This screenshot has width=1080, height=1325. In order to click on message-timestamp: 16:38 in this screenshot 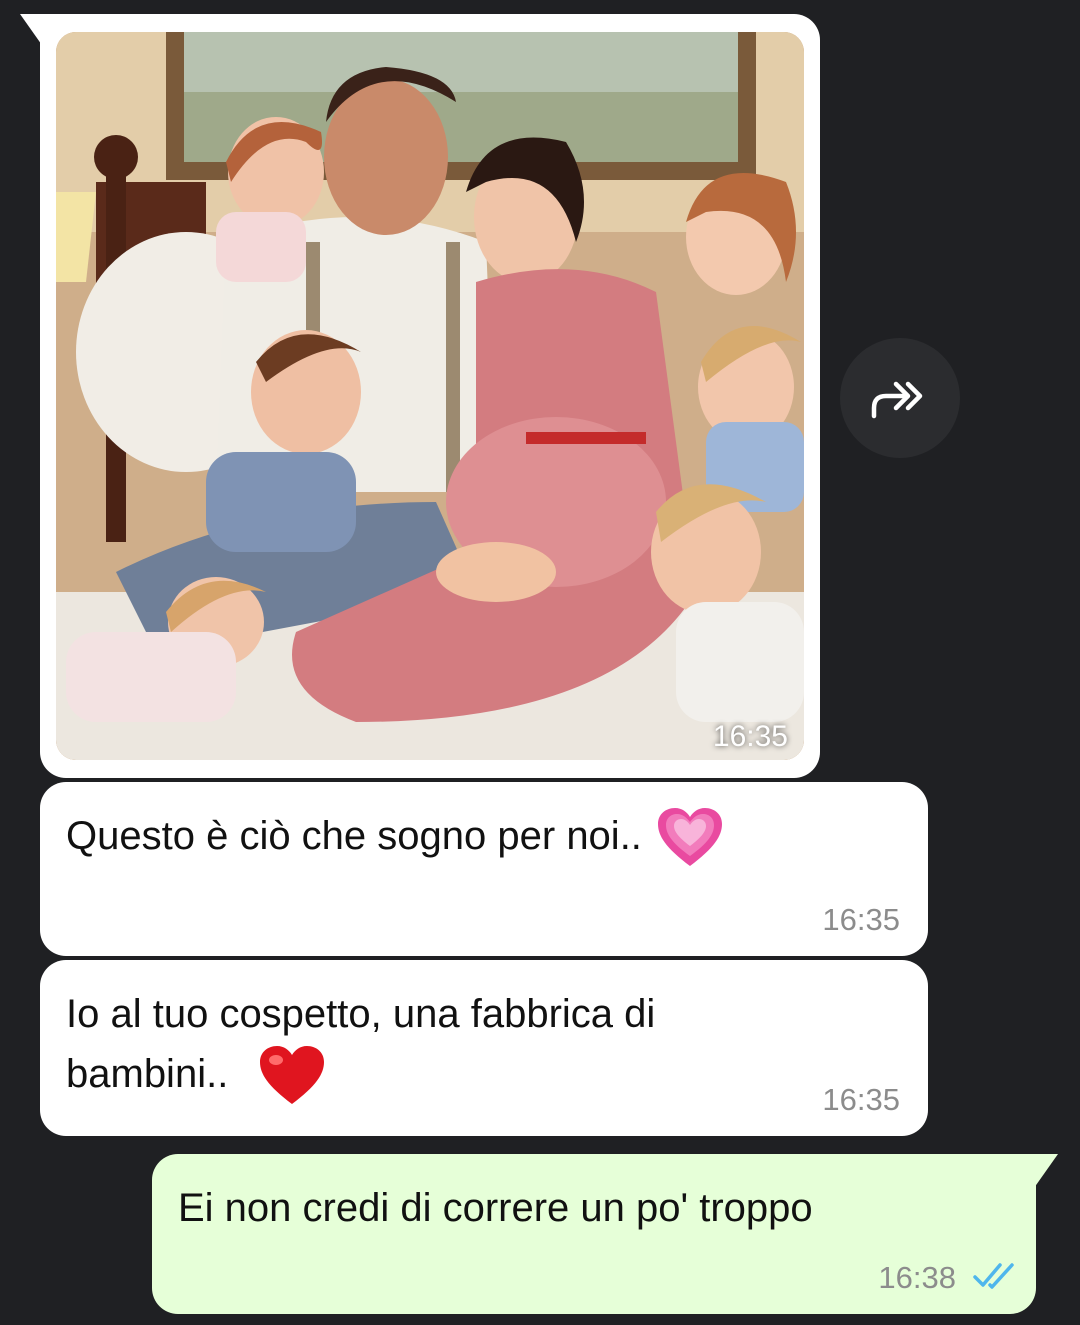, I will do `click(917, 1277)`.